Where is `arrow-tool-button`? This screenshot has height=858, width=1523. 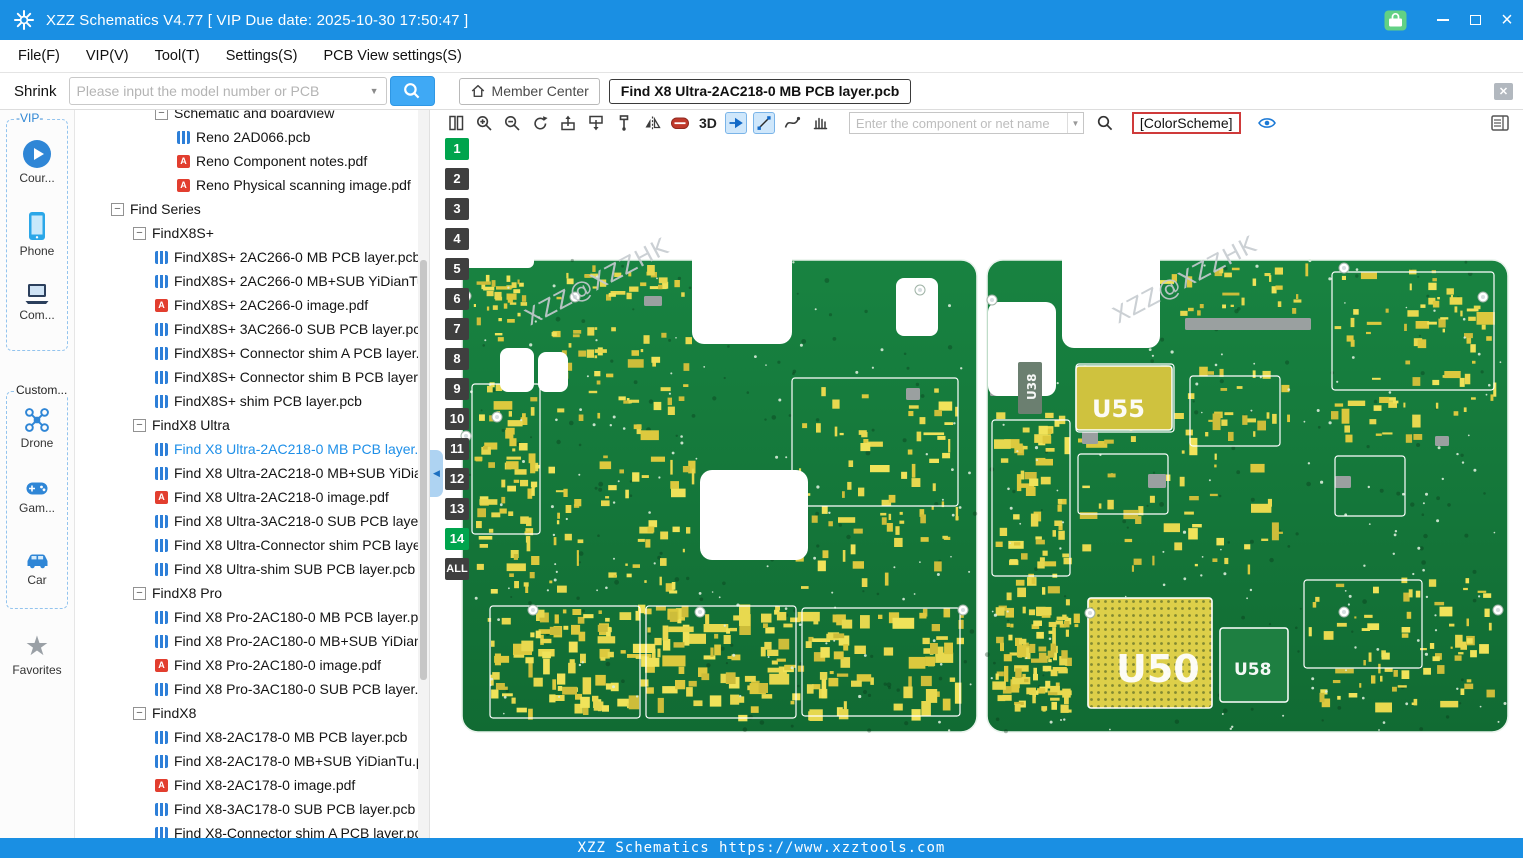
arrow-tool-button is located at coordinates (735, 123).